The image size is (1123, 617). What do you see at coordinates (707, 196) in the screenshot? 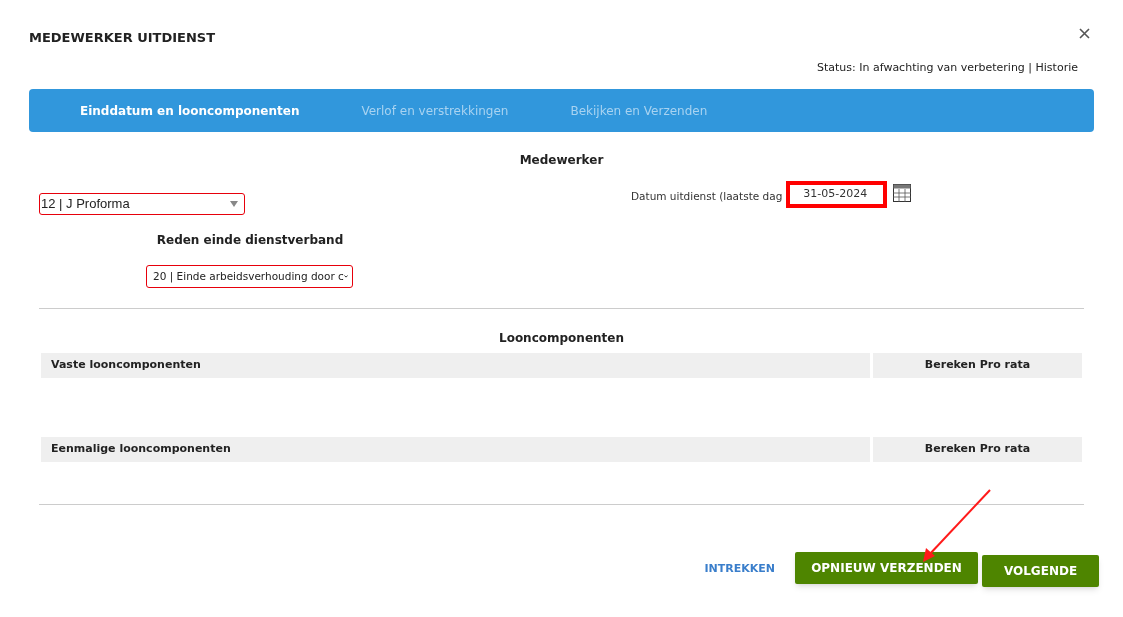
I see `field-label: Datum uitdienst (laatste dag` at bounding box center [707, 196].